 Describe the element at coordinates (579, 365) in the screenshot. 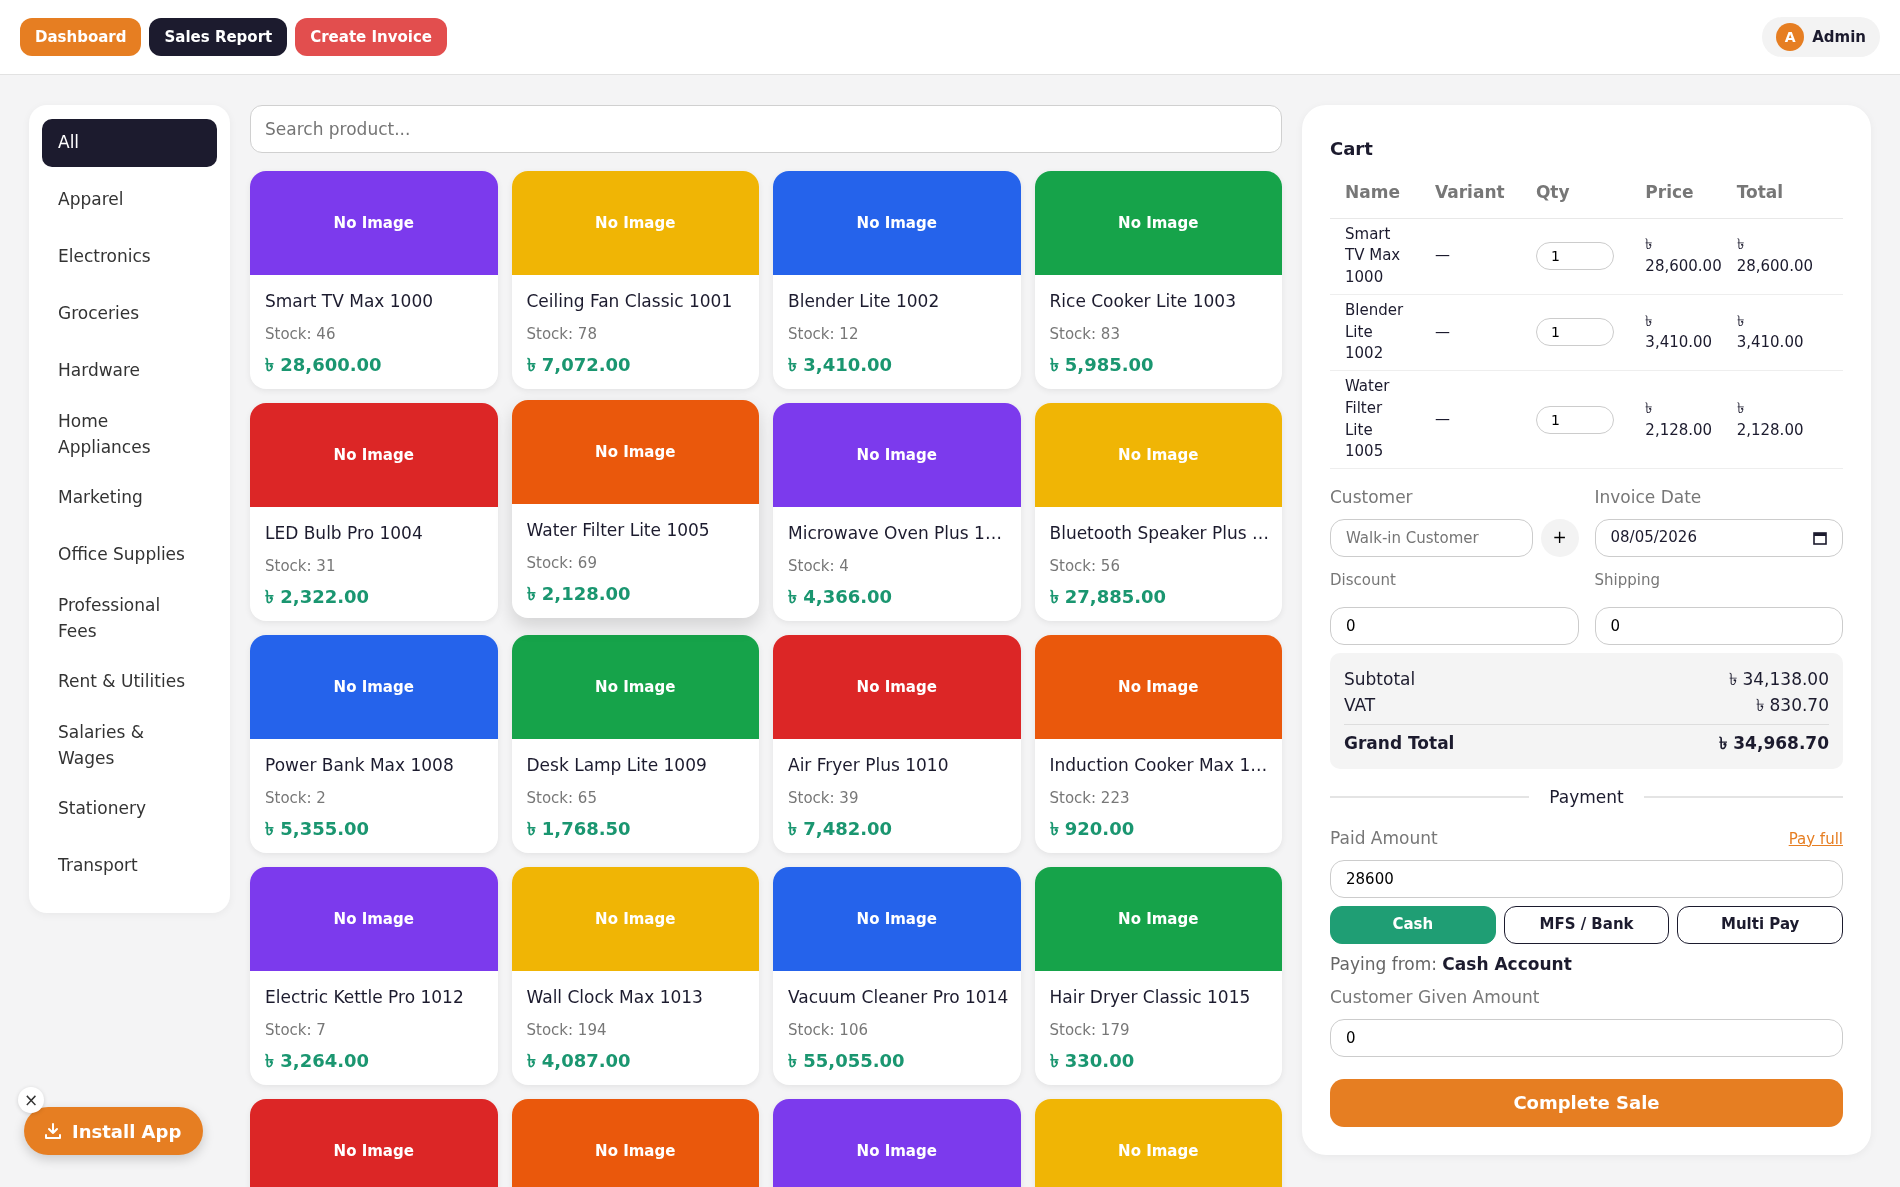

I see `product-price: ৳ 7,072.00` at that location.